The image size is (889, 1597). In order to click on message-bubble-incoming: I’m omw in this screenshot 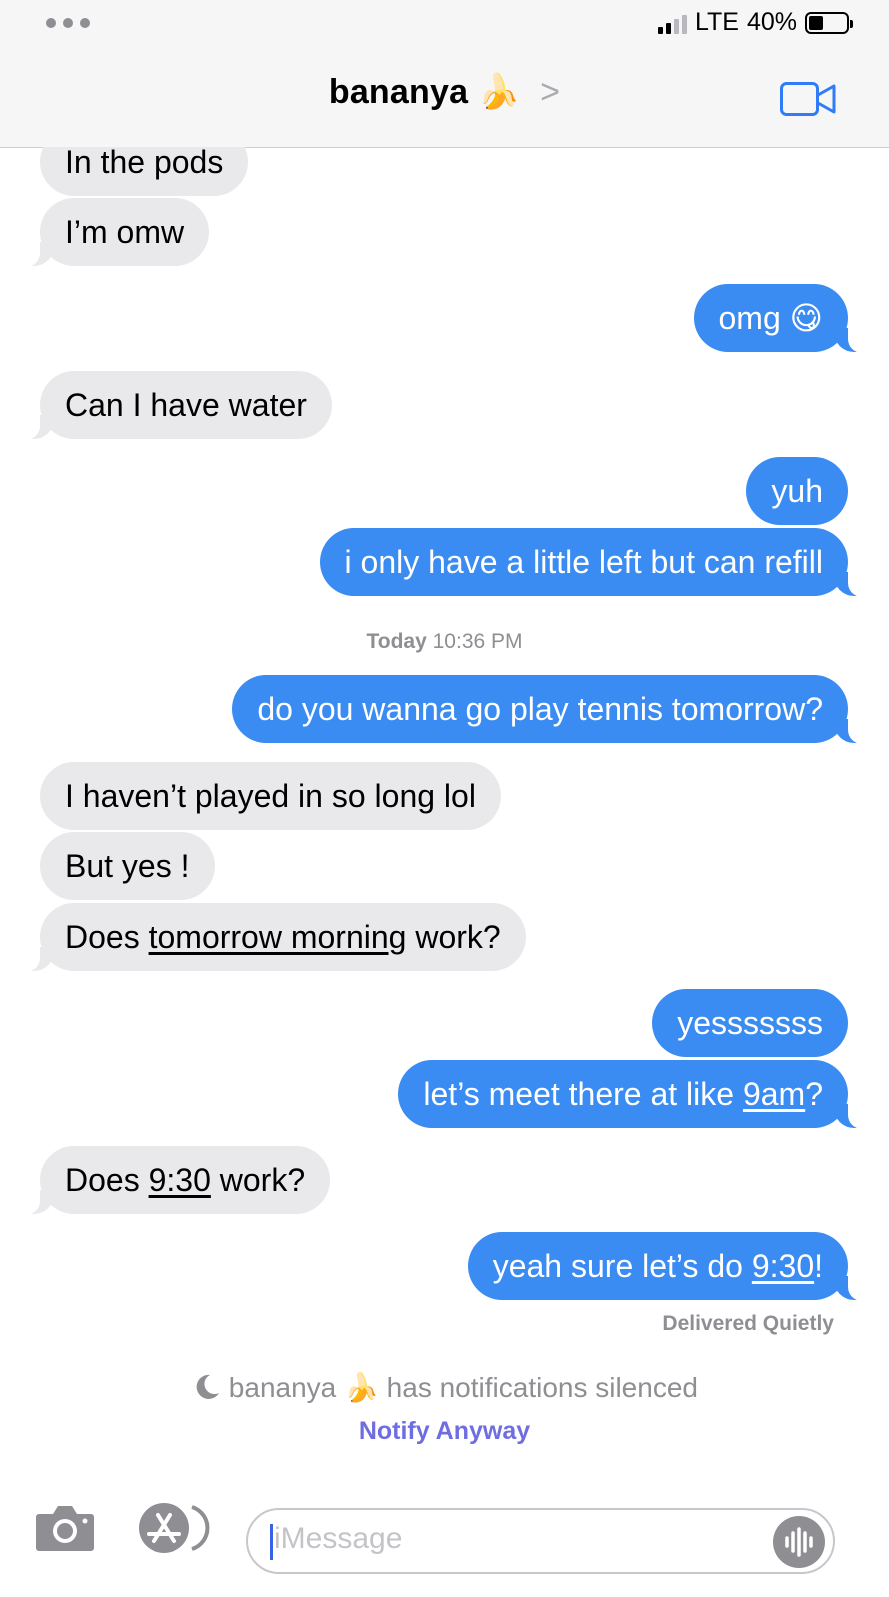, I will do `click(112, 232)`.